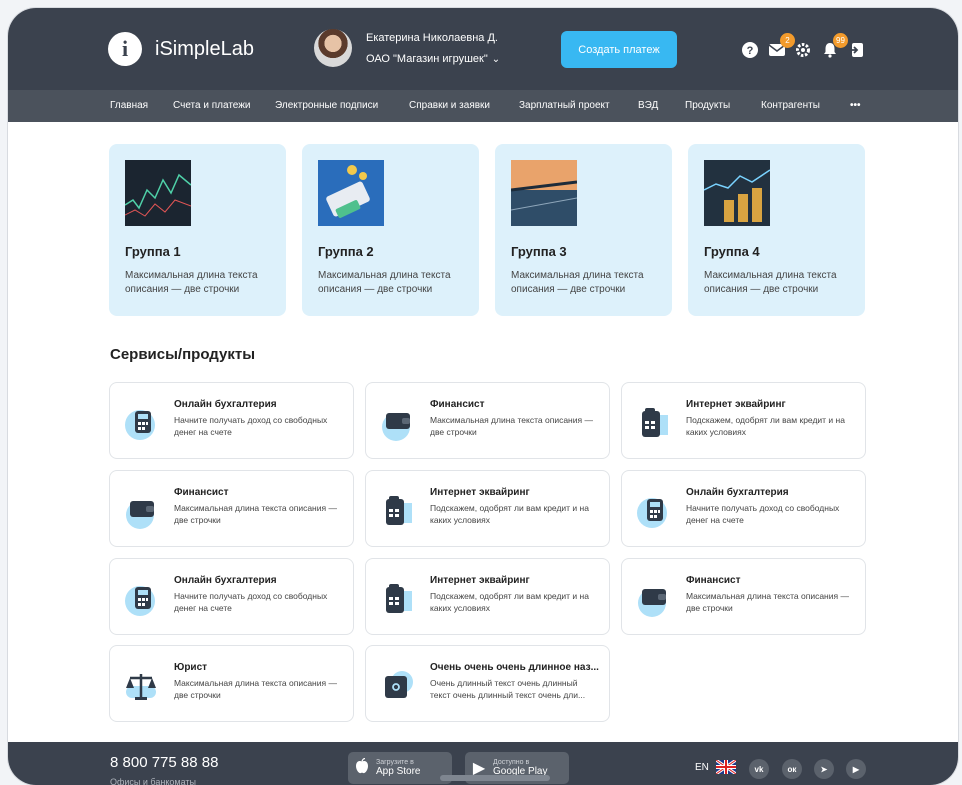 Image resolution: width=962 pixels, height=785 pixels. I want to click on scrollbar, so click(495, 778).